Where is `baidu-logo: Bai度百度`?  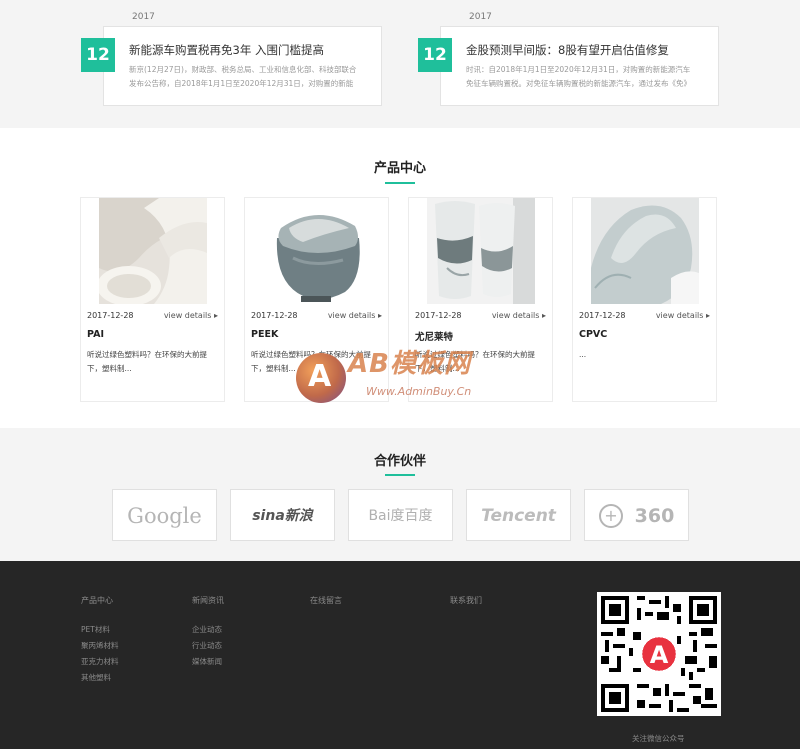 baidu-logo: Bai度百度 is located at coordinates (400, 516).